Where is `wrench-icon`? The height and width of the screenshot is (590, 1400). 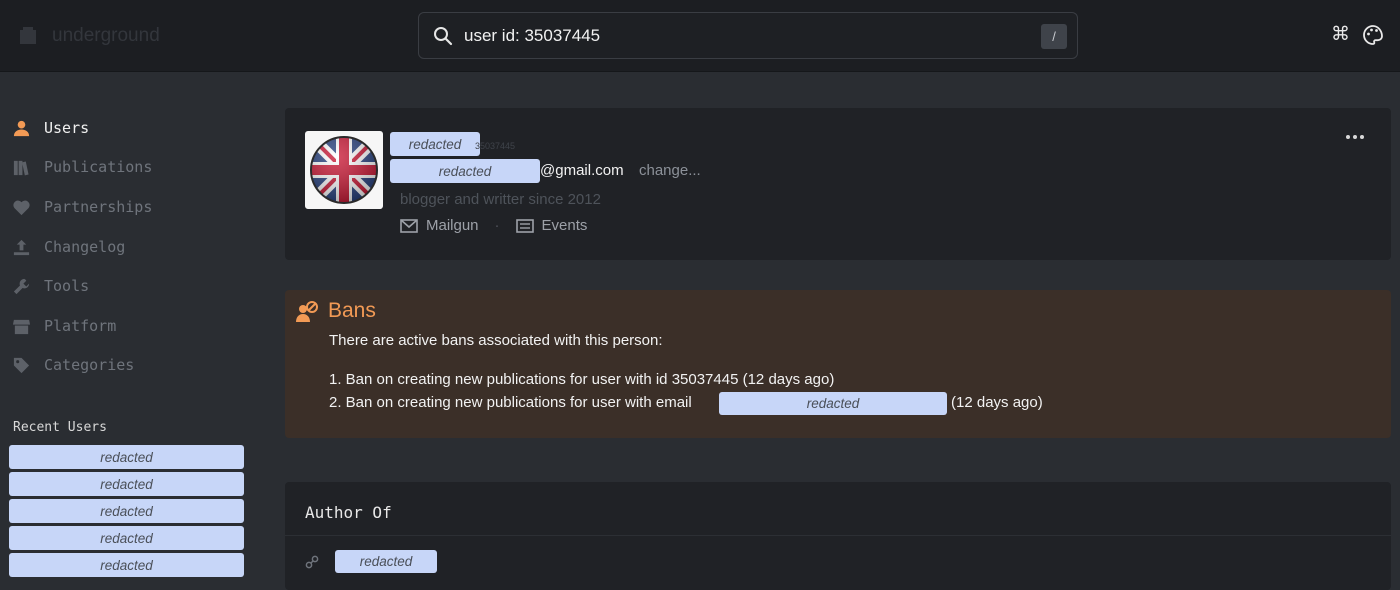 wrench-icon is located at coordinates (21, 286).